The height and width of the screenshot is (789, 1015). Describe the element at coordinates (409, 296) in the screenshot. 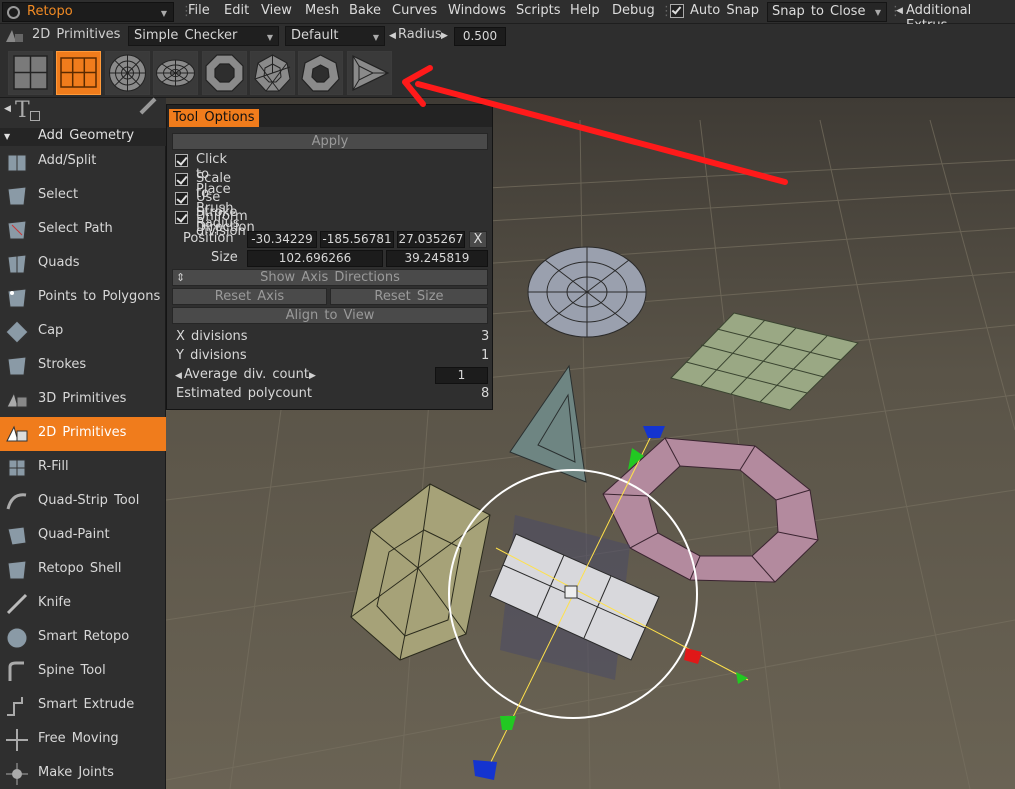

I see `reset-size-button: Reset Size` at that location.